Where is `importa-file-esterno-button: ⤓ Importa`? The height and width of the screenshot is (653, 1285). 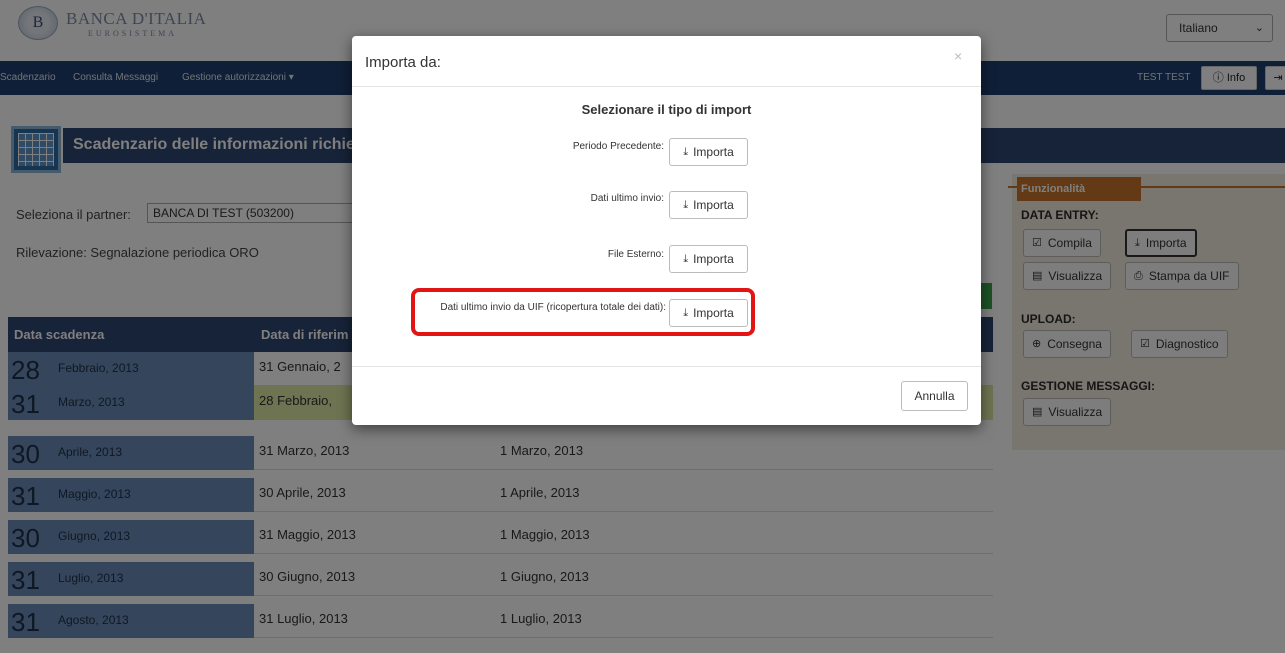
importa-file-esterno-button: ⤓ Importa is located at coordinates (708, 259).